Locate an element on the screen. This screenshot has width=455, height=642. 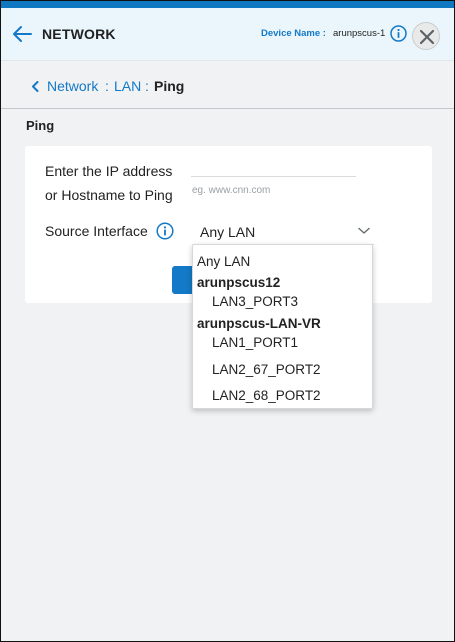
top-accent-bar is located at coordinates (227, 4).